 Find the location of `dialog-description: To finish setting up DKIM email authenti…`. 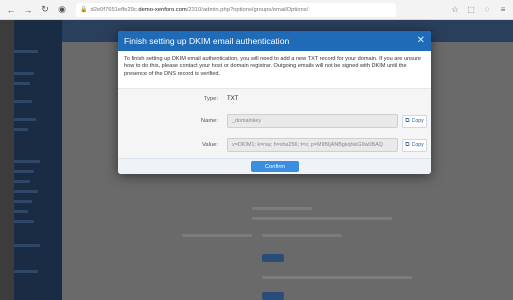

dialog-description: To finish setting up DKIM email authenti… is located at coordinates (273, 66).